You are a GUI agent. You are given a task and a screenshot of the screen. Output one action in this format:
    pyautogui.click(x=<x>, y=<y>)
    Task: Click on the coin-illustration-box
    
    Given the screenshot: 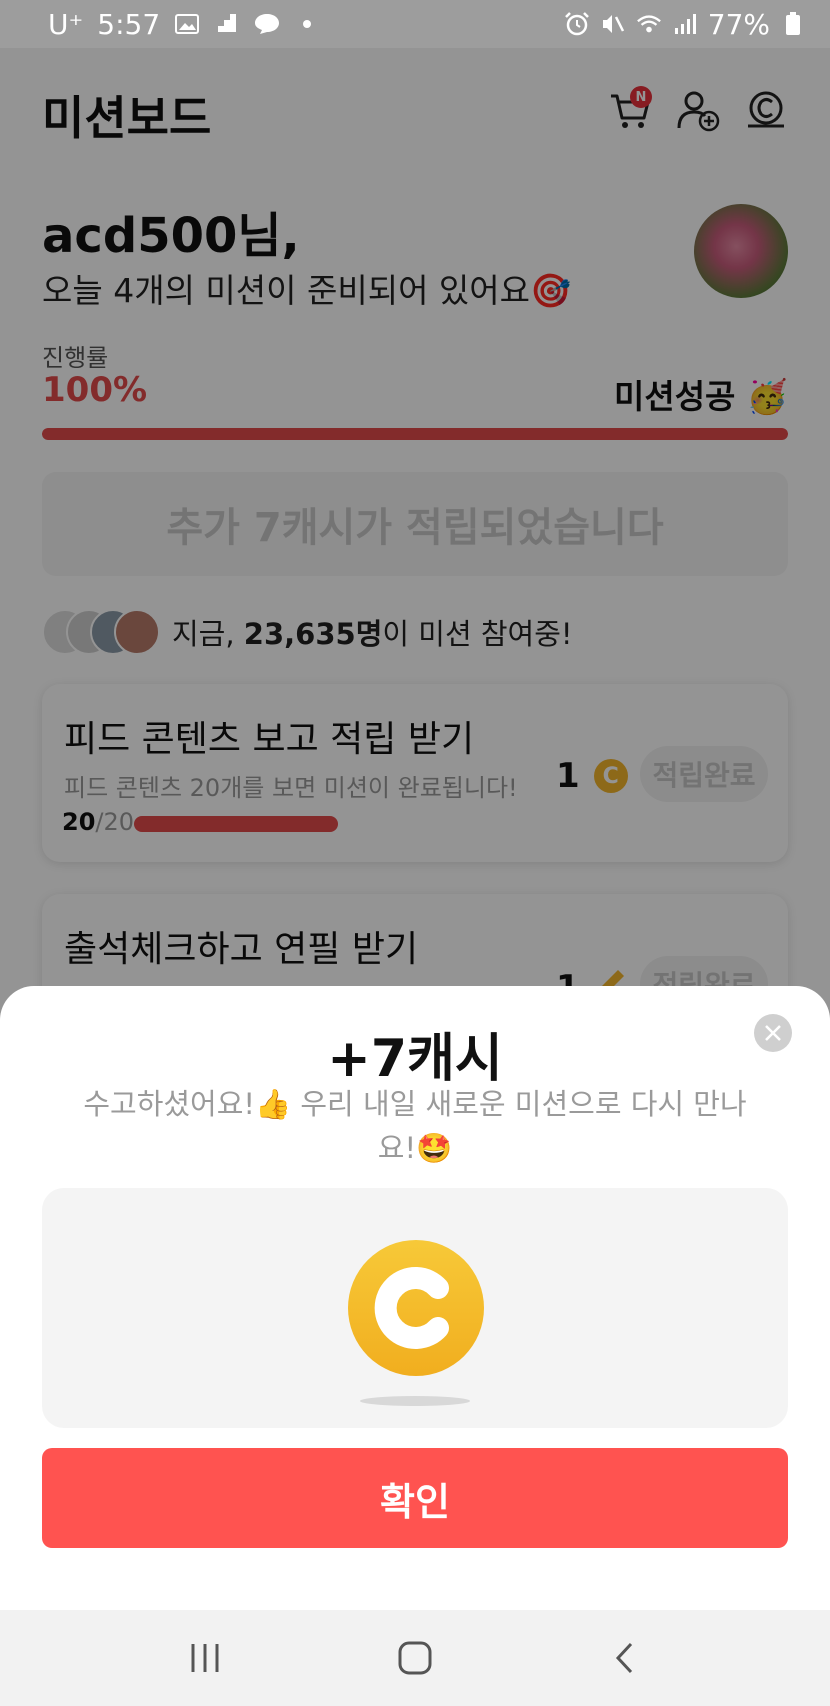 What is the action you would take?
    pyautogui.click(x=415, y=1308)
    